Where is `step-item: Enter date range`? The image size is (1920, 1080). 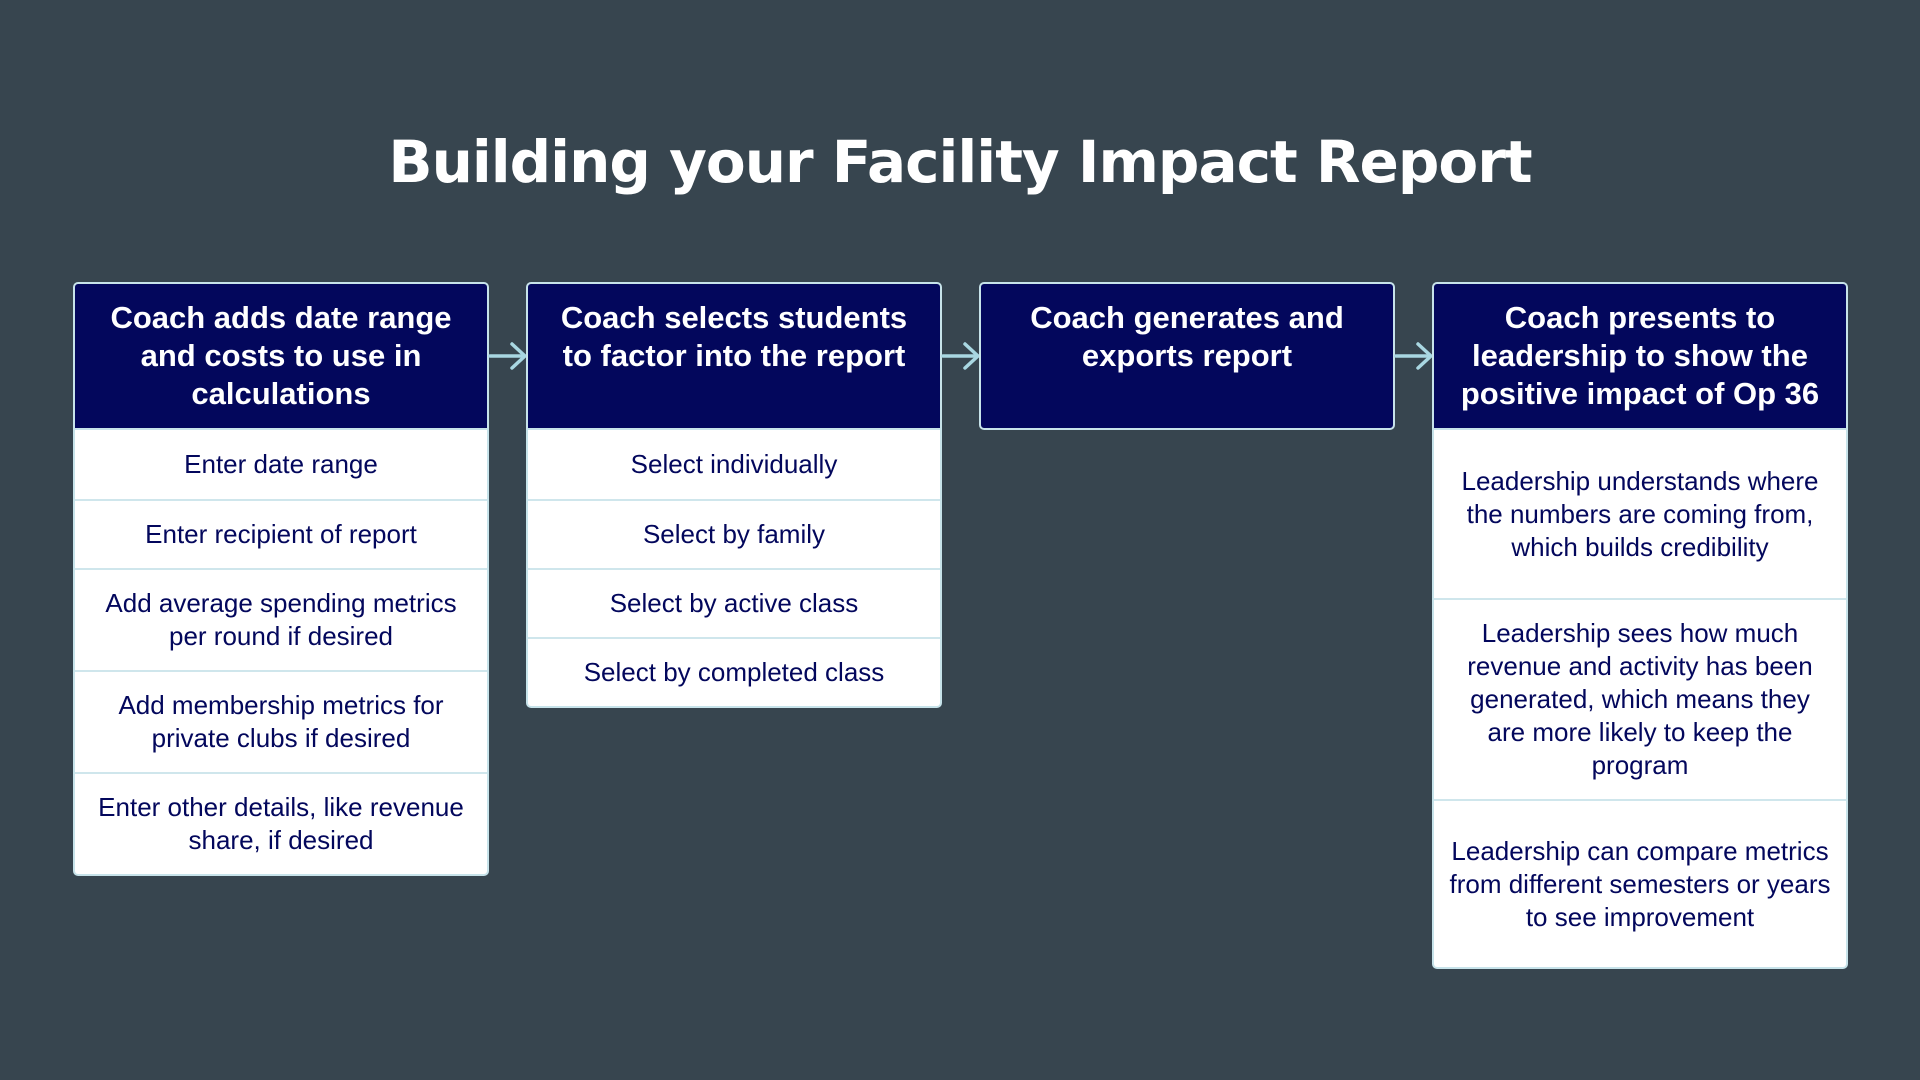
step-item: Enter date range is located at coordinates (281, 464).